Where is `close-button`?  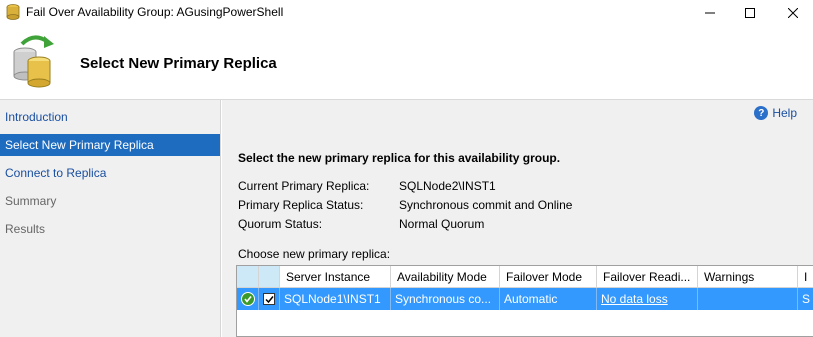 close-button is located at coordinates (793, 13).